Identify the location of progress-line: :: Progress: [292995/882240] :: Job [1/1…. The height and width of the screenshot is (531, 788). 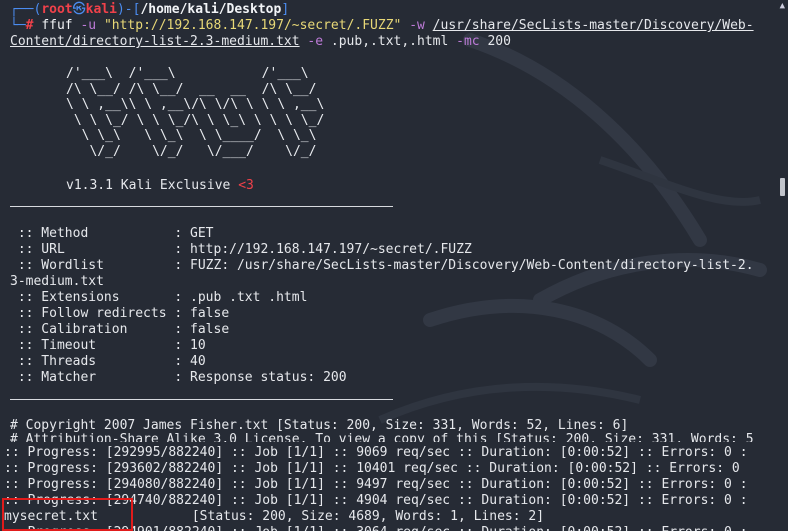
(376, 452).